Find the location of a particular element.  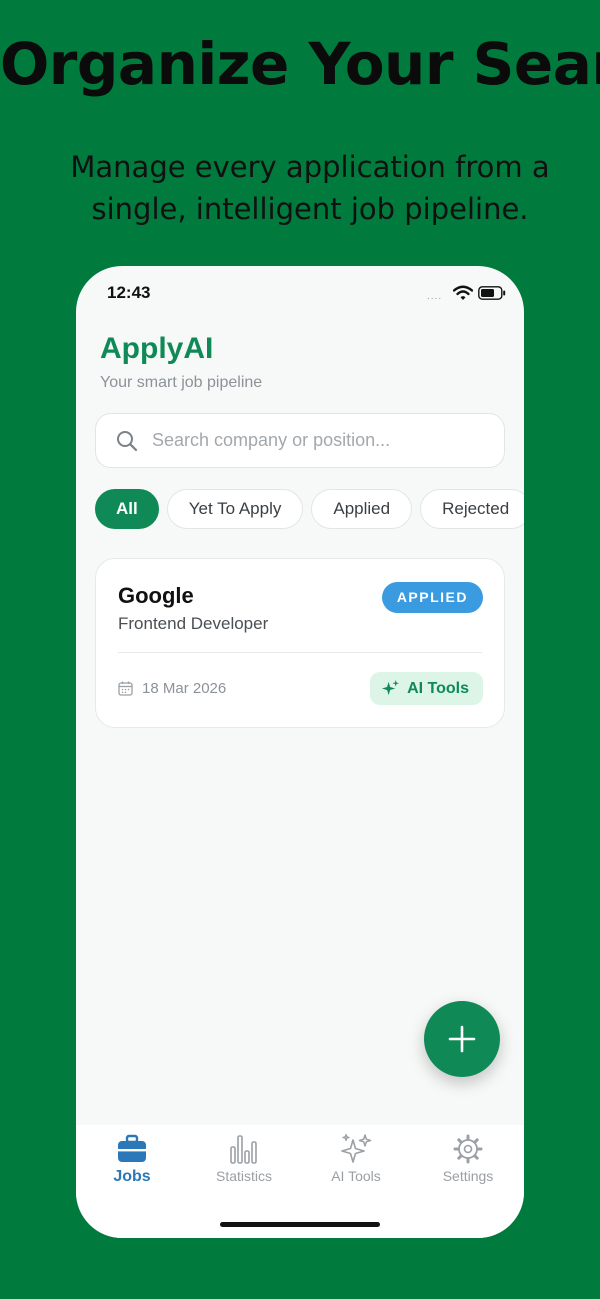

search-bar is located at coordinates (300, 440).